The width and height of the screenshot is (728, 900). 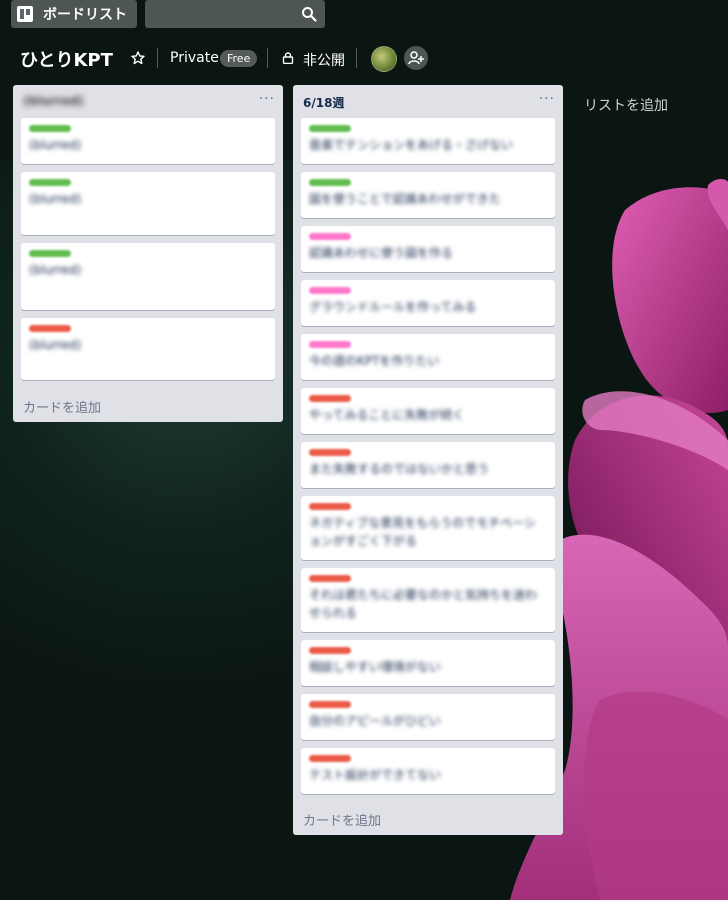 I want to click on list-title: 6/18週, so click(x=323, y=102).